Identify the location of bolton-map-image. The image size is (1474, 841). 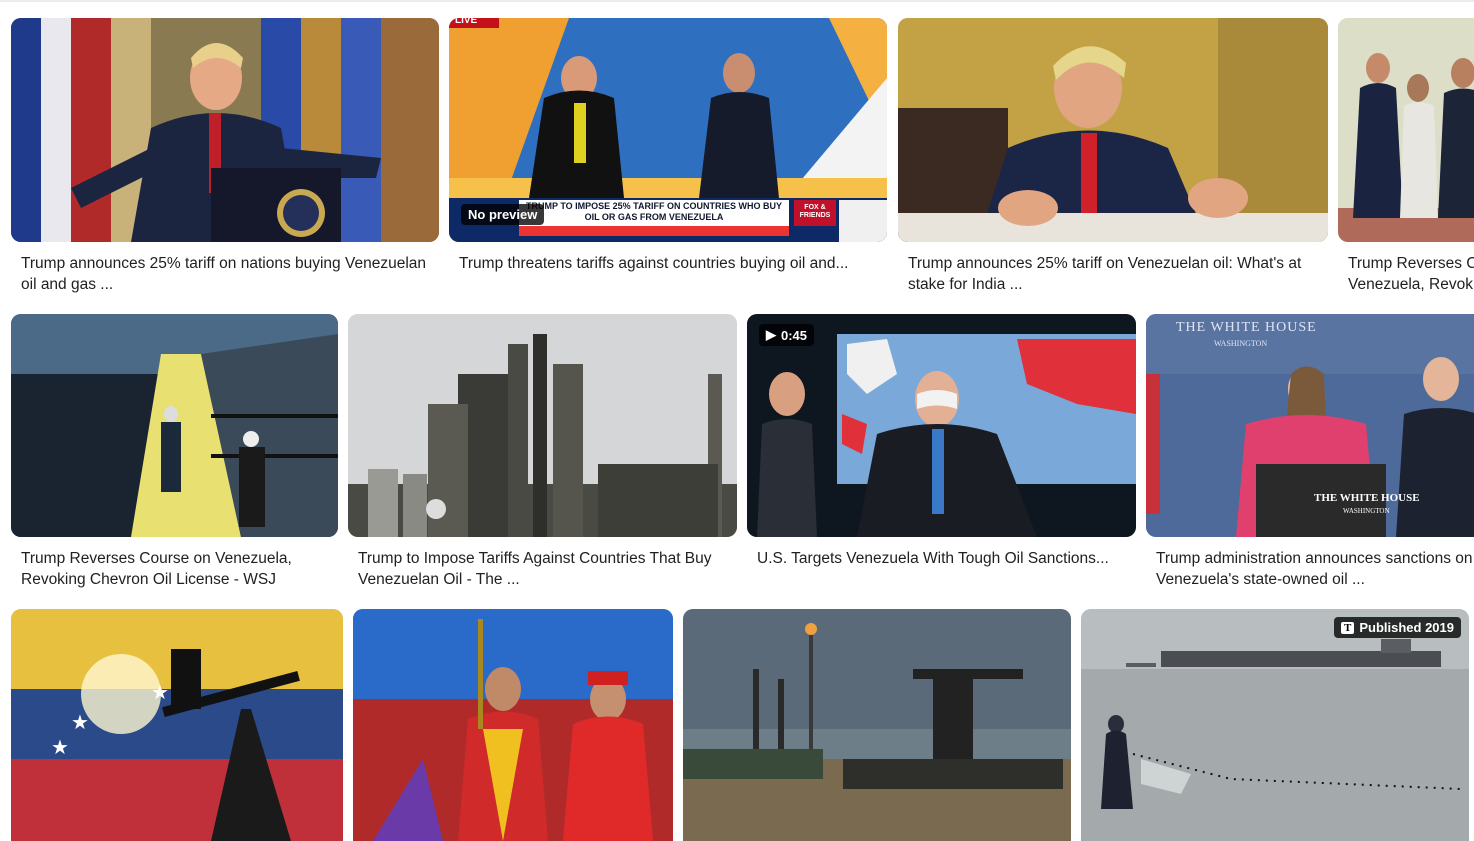
(941, 425).